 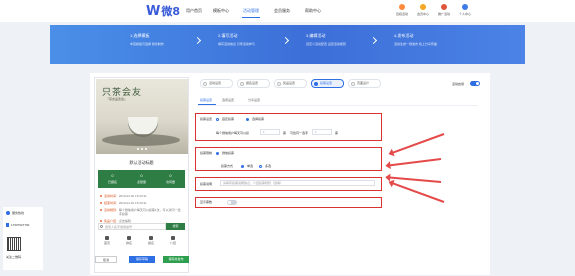 What do you see at coordinates (155, 40) in the screenshot?
I see `step-1: 1.选择模板 丰富模板可选择 简化制作` at bounding box center [155, 40].